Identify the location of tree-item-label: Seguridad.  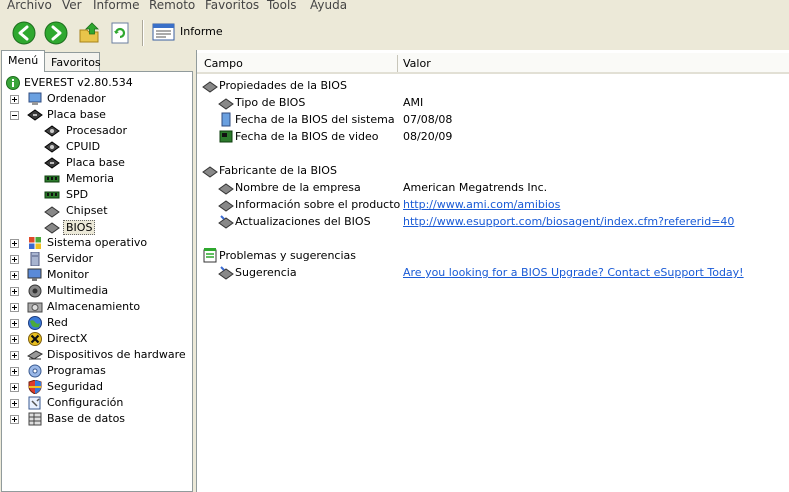
(75, 386).